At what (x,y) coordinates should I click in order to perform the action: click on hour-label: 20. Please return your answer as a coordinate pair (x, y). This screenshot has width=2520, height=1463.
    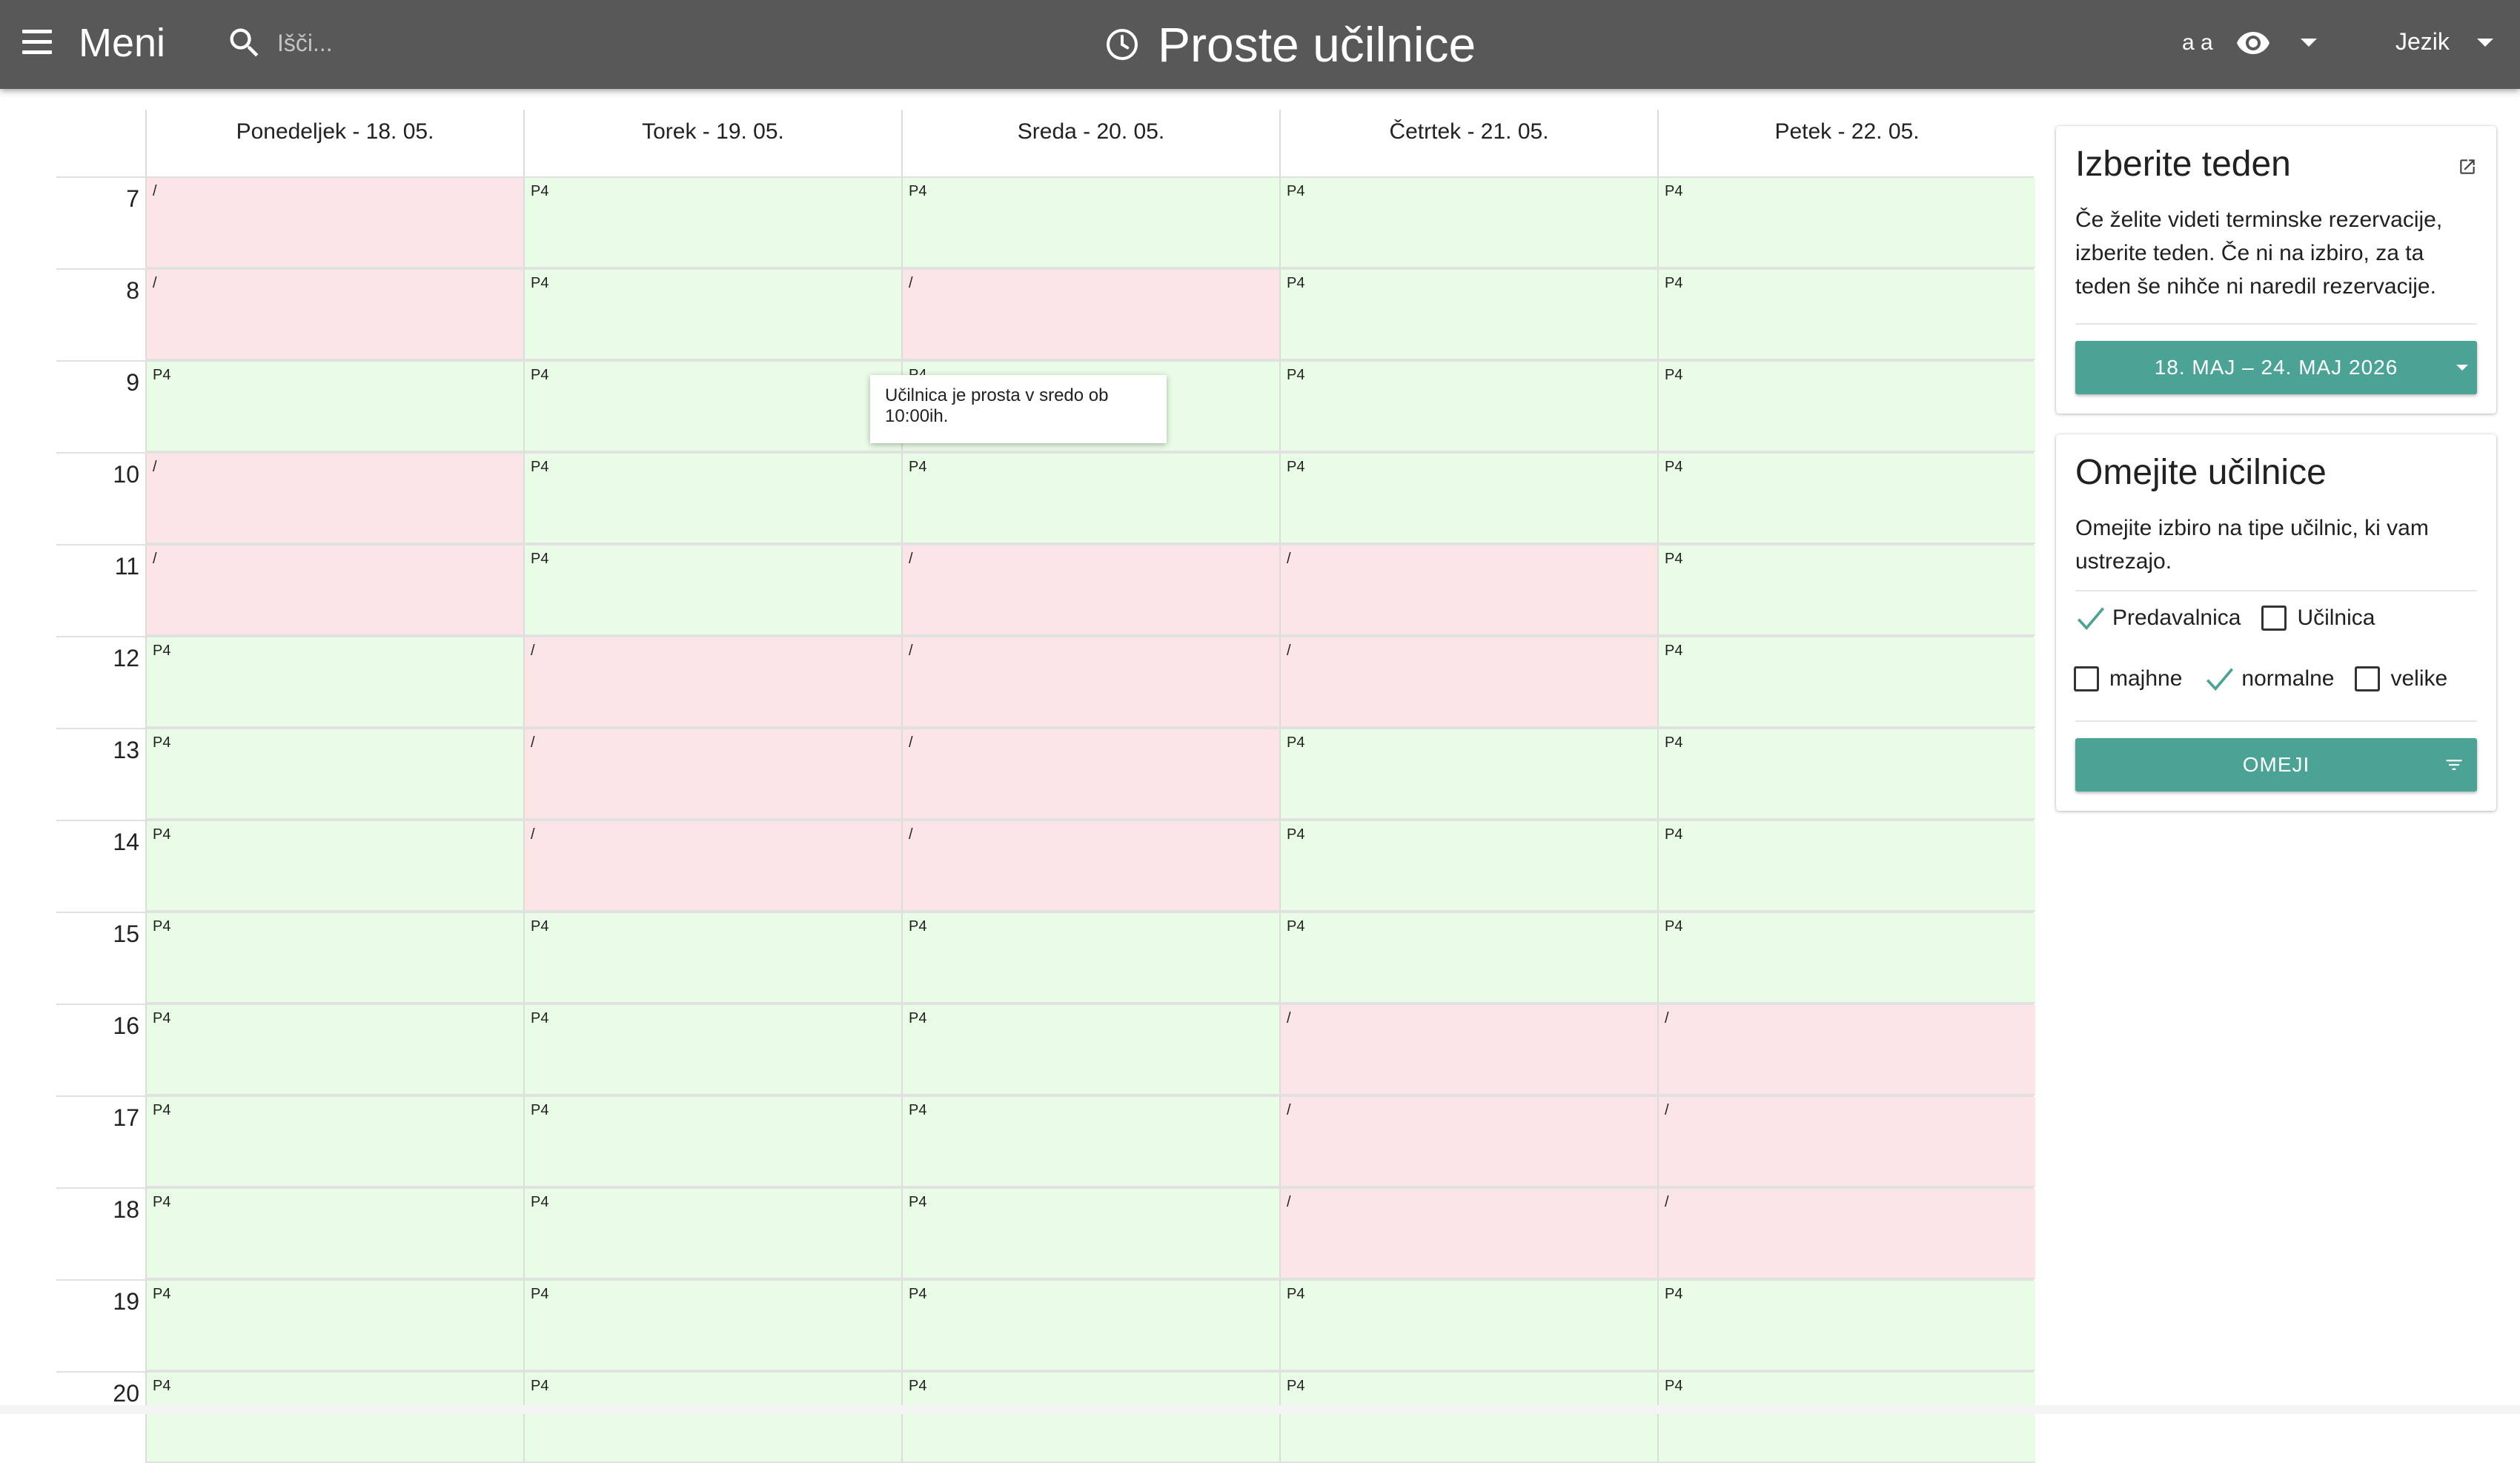
    Looking at the image, I should click on (126, 1393).